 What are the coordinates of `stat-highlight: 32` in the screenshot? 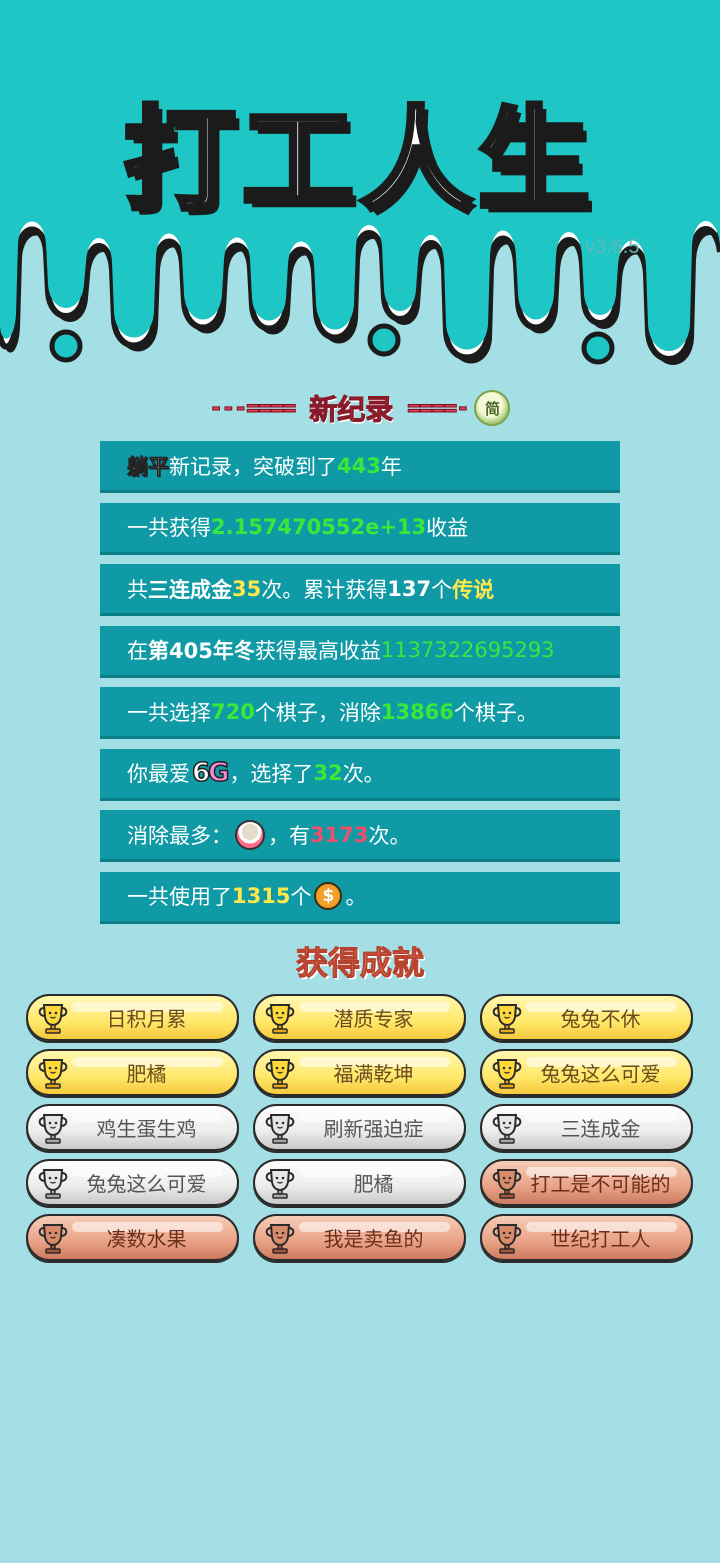 It's located at (328, 773).